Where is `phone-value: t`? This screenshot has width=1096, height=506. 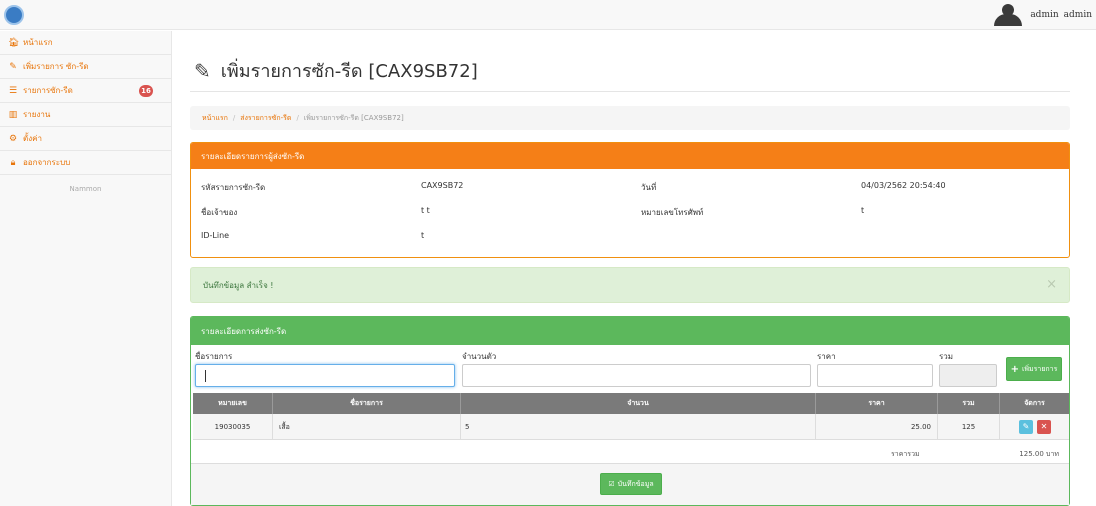 phone-value: t is located at coordinates (863, 210).